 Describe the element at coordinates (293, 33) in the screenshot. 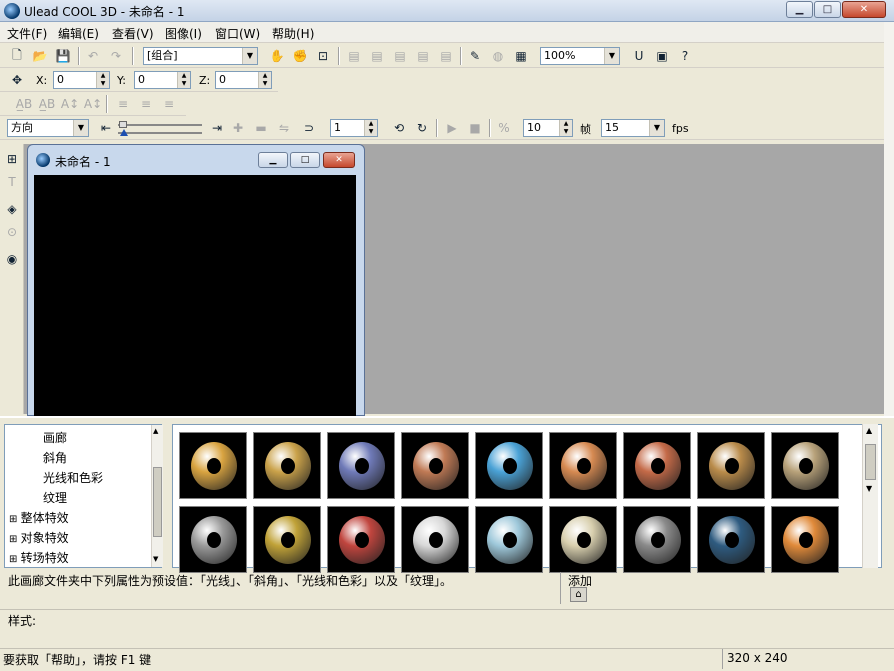

I see `menu-help: 帮助(H)` at that location.